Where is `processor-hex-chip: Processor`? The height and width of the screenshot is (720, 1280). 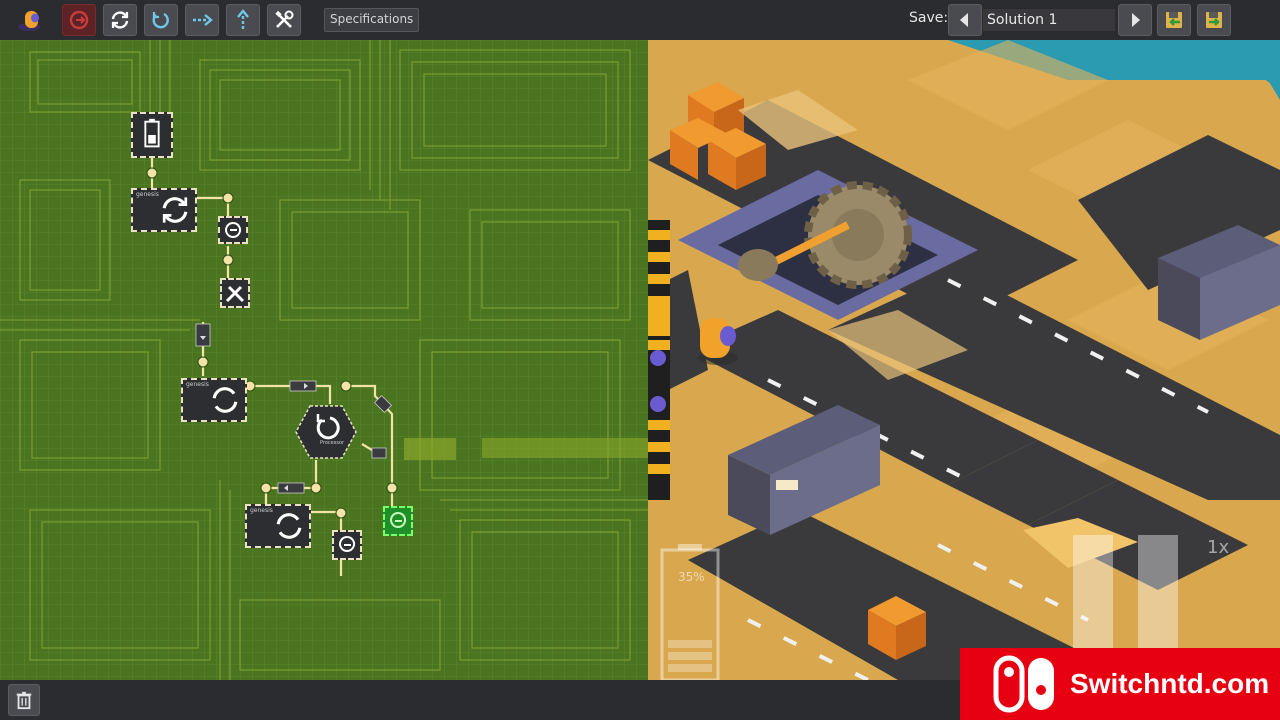
processor-hex-chip: Processor is located at coordinates (326, 432).